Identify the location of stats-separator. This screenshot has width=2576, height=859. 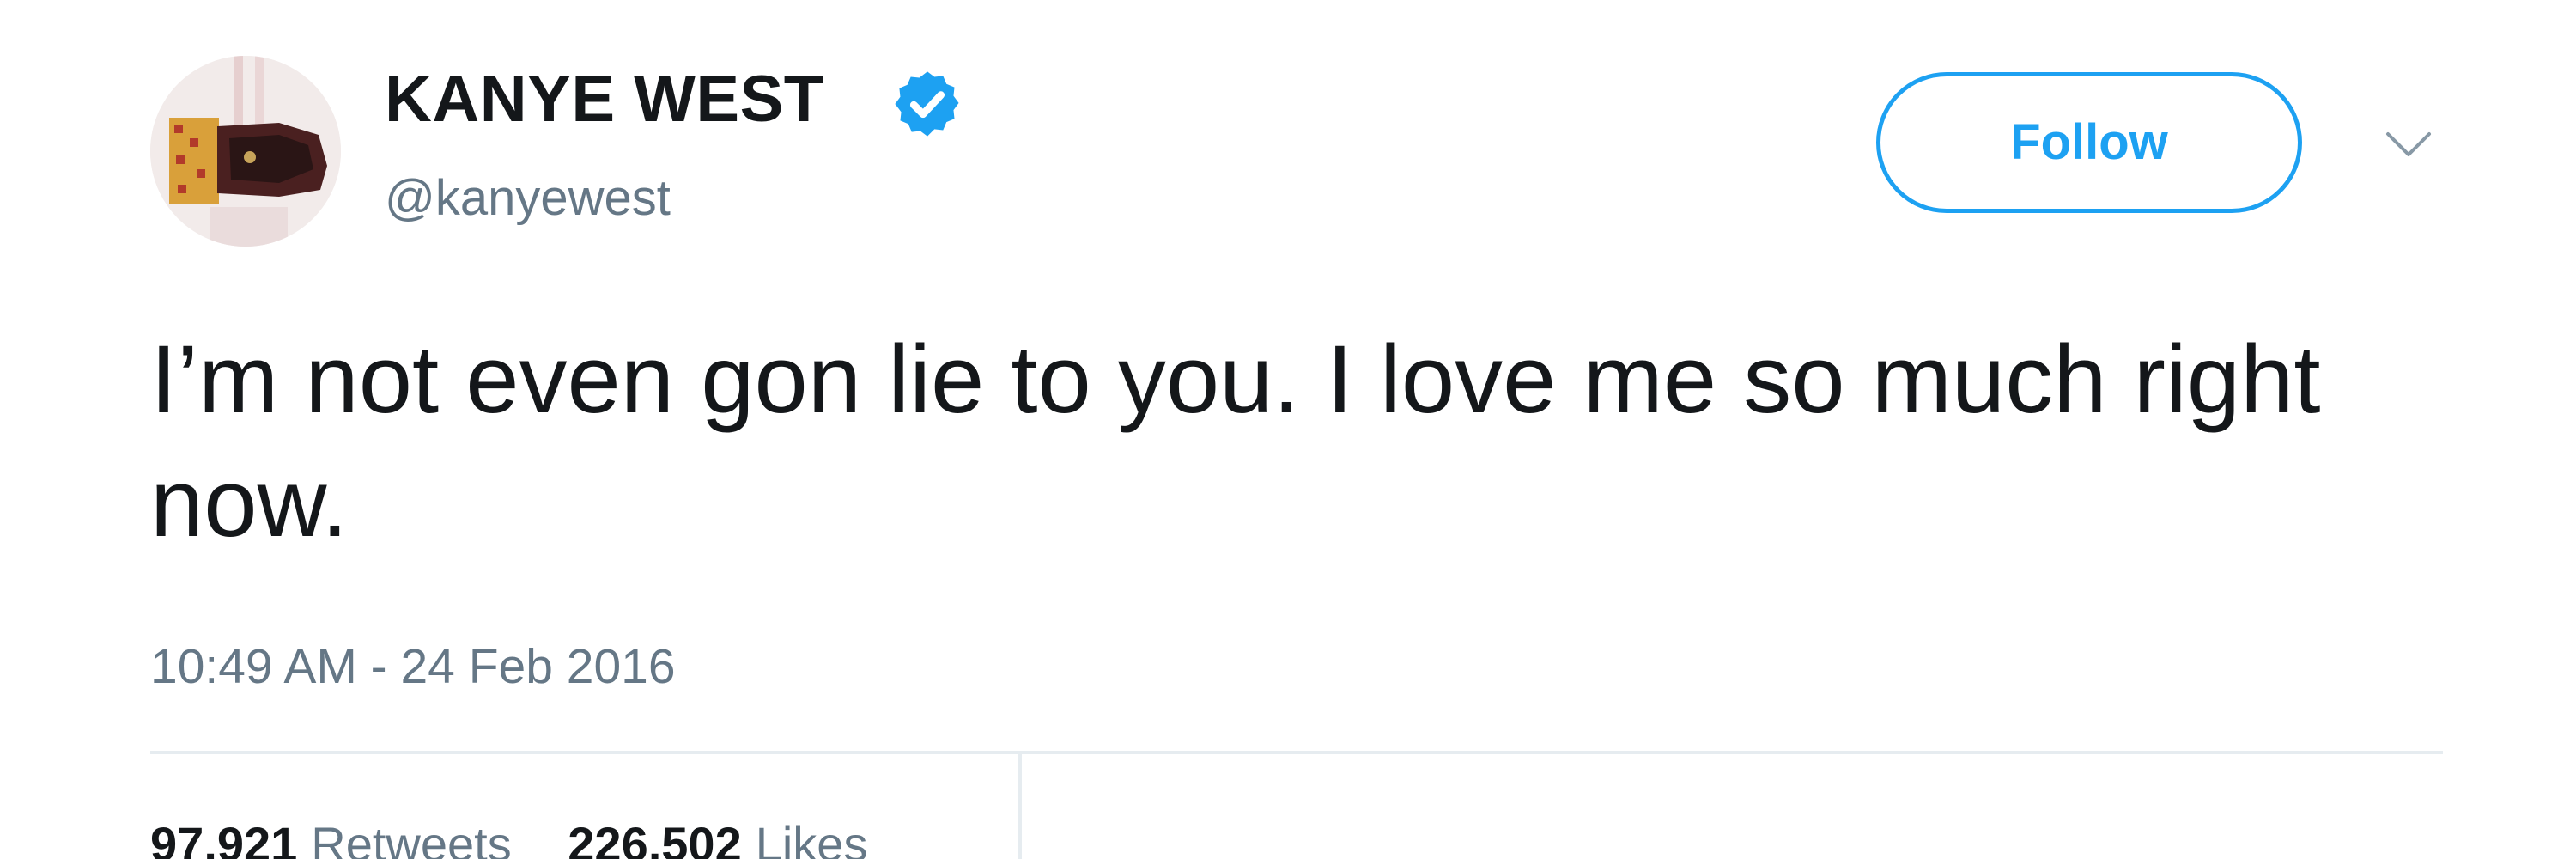
(1020, 806).